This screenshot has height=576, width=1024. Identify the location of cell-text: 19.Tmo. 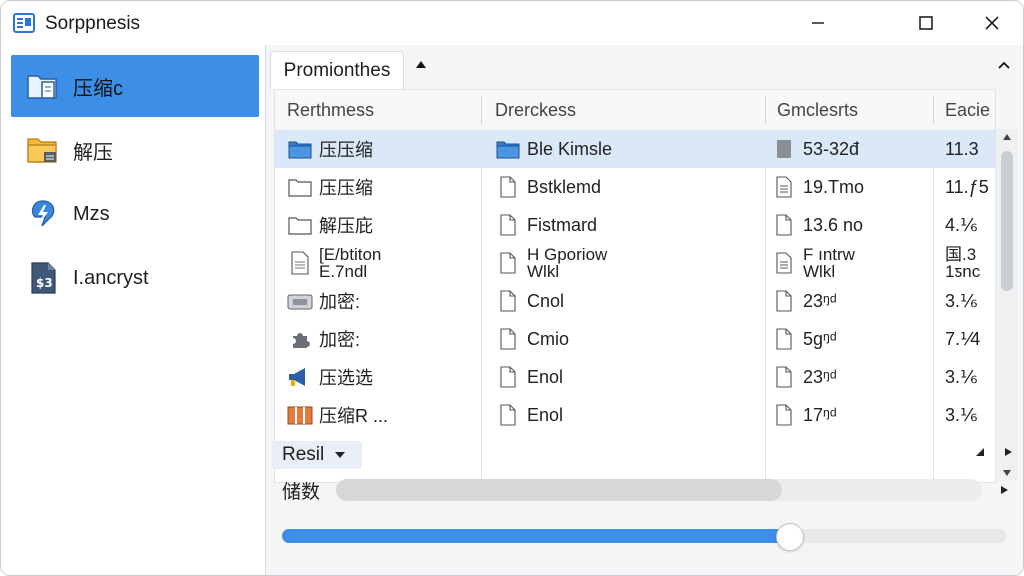
(834, 186).